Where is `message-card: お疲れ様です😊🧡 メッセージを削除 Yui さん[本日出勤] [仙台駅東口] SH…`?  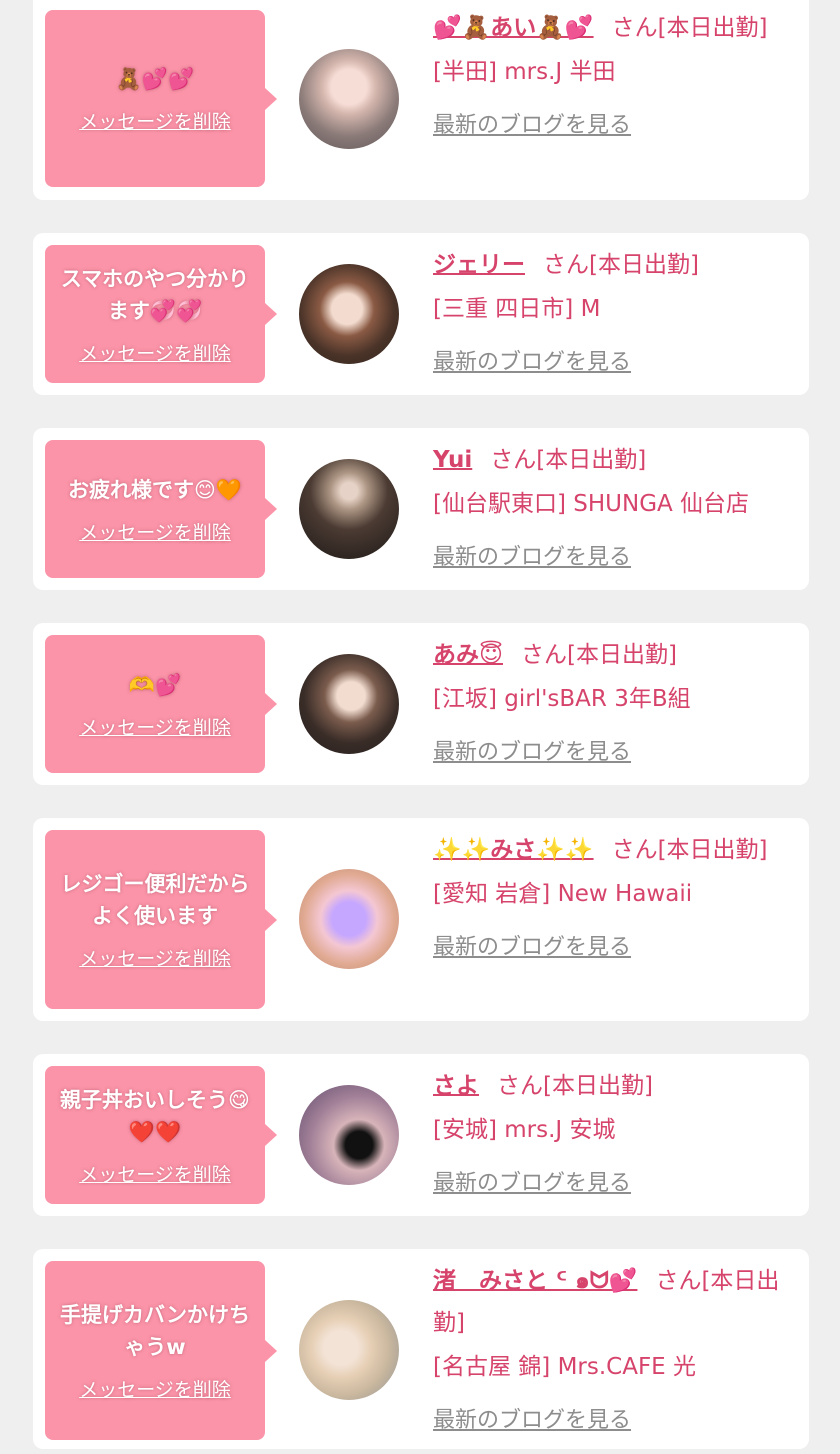
message-card: お疲れ様です😊🧡 メッセージを削除 Yui さん[本日出勤] [仙台駅東口] SH… is located at coordinates (421, 509).